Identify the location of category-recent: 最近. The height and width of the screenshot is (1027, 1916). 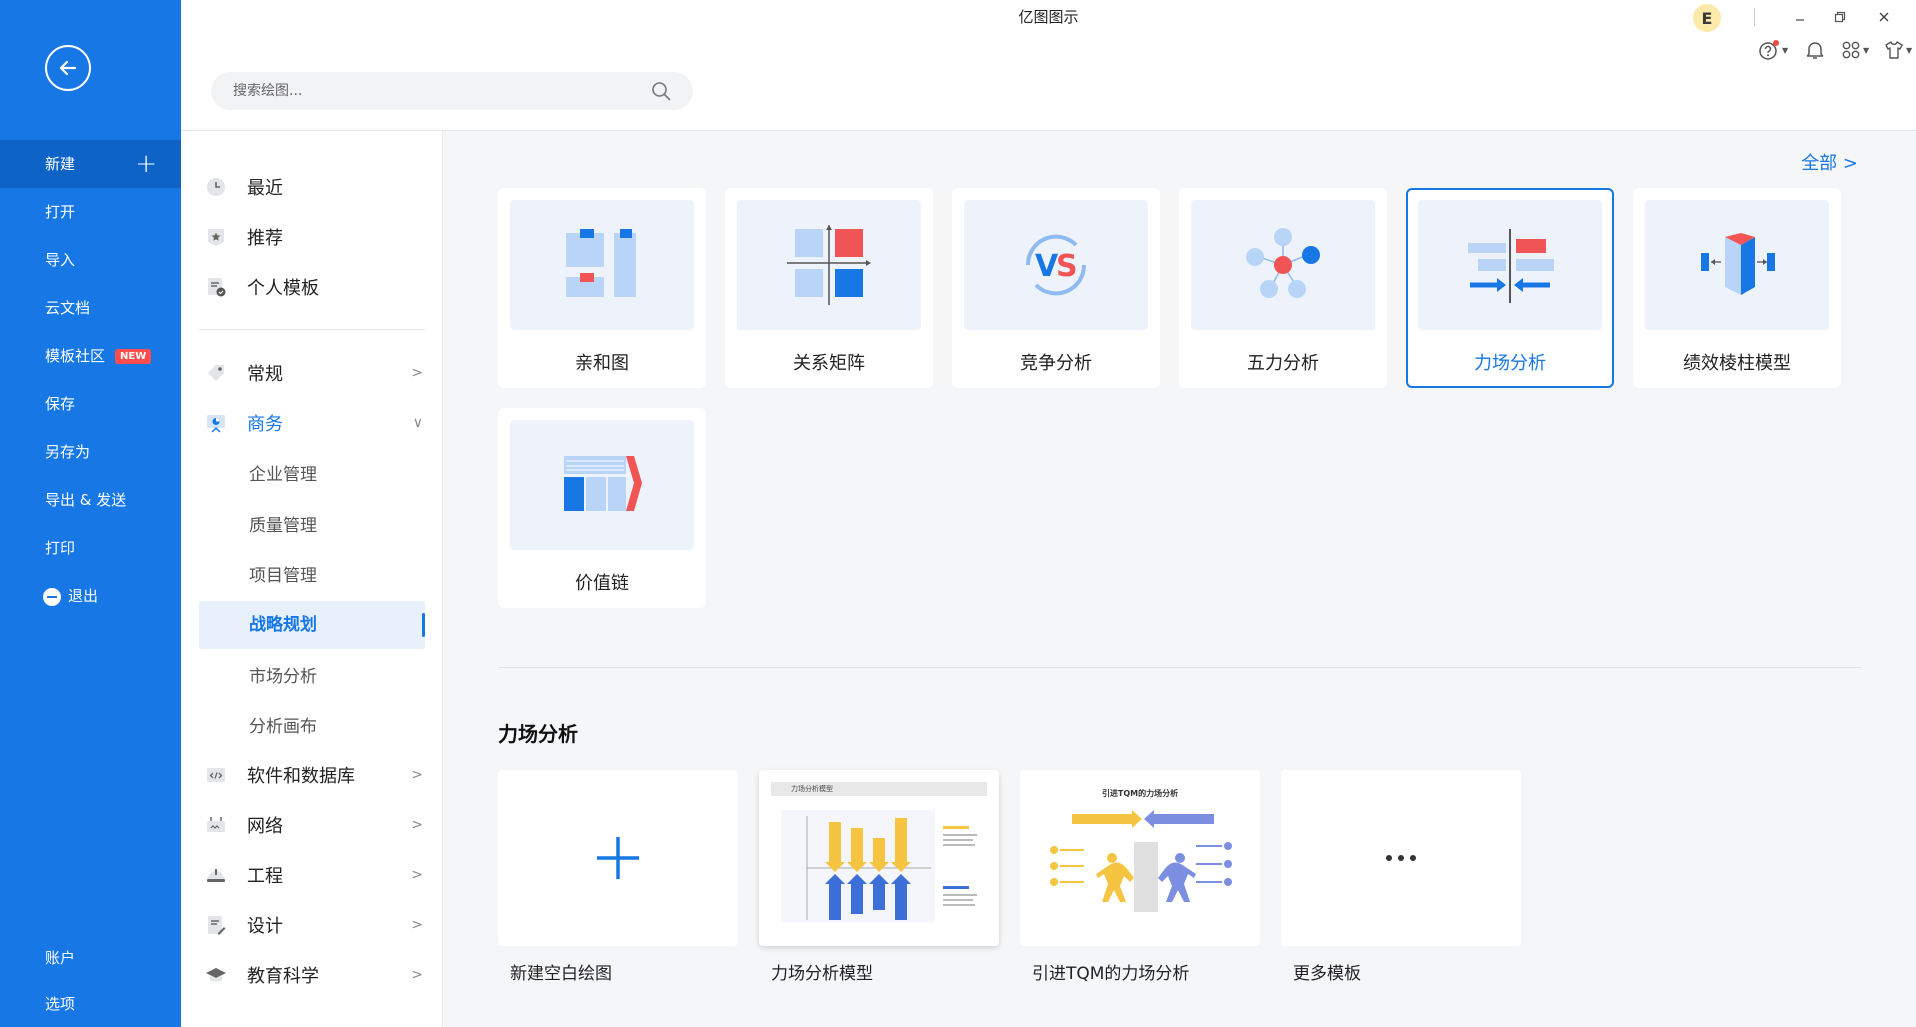
(319, 187).